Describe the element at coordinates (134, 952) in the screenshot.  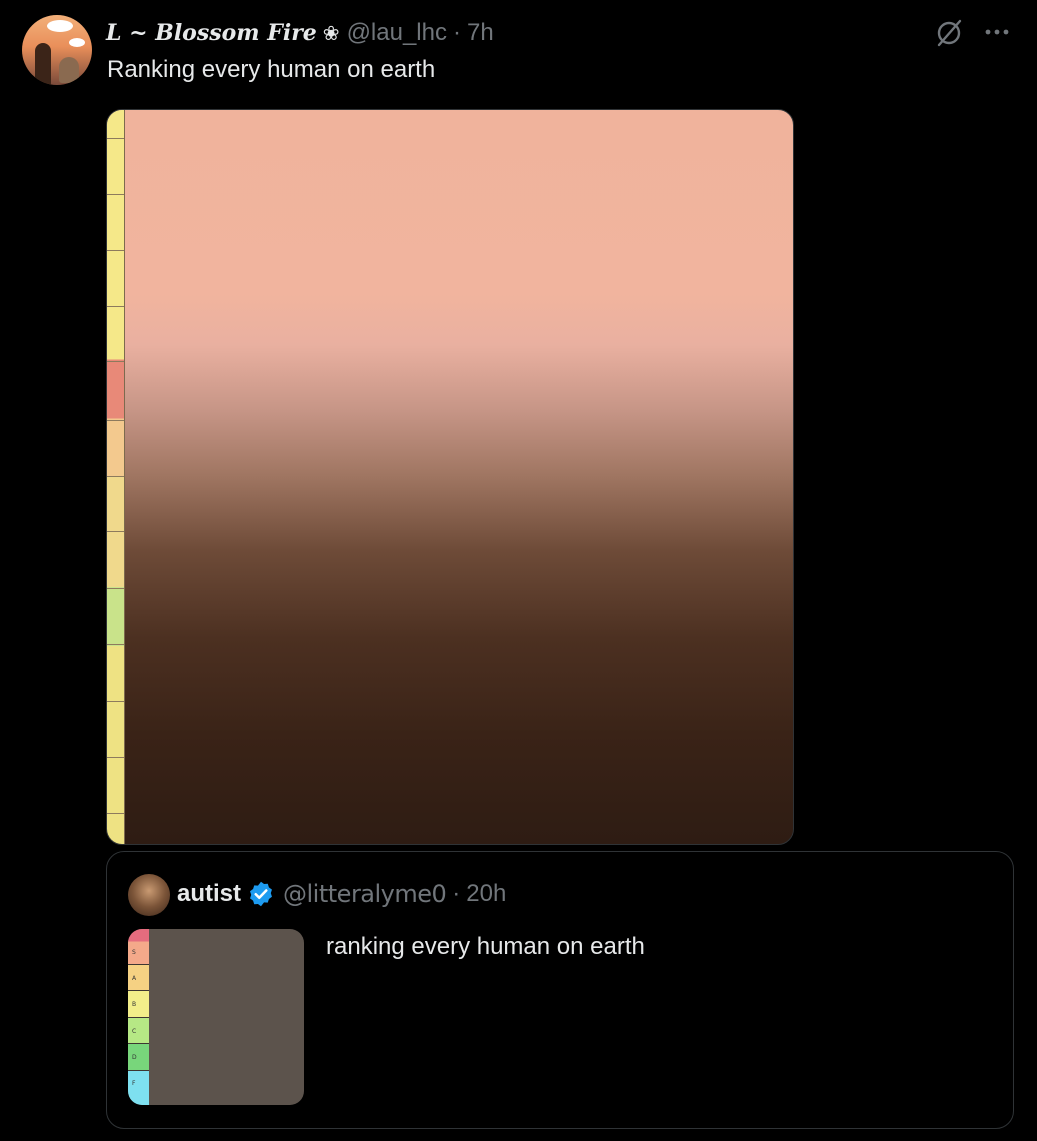
I see `tier-label: S` at that location.